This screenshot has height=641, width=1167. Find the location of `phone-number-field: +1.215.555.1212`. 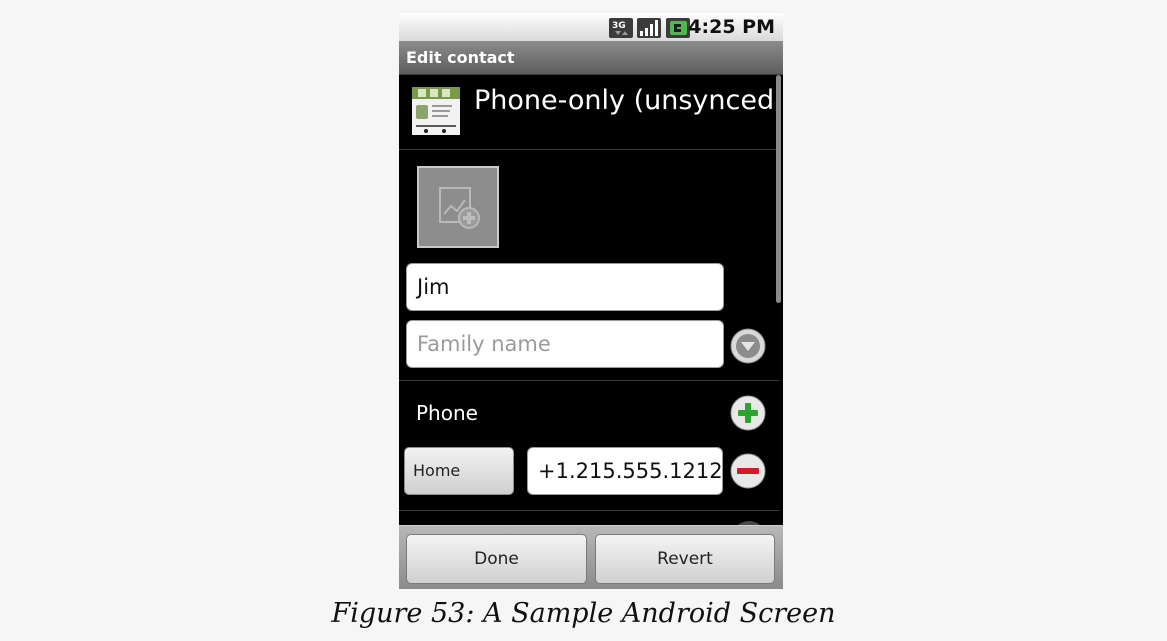

phone-number-field: +1.215.555.1212 is located at coordinates (625, 471).